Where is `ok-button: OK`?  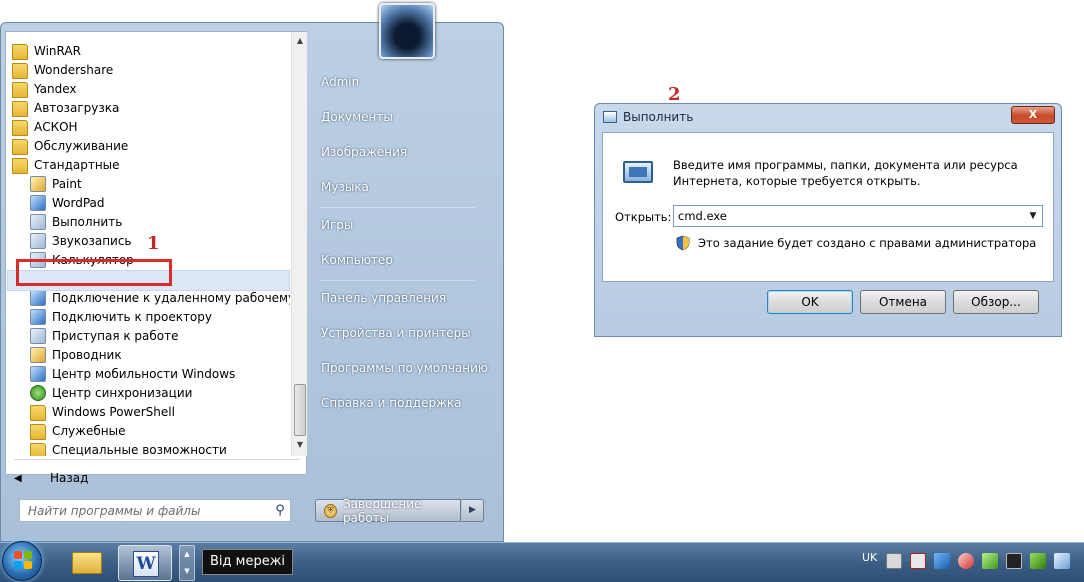
ok-button: OK is located at coordinates (810, 302).